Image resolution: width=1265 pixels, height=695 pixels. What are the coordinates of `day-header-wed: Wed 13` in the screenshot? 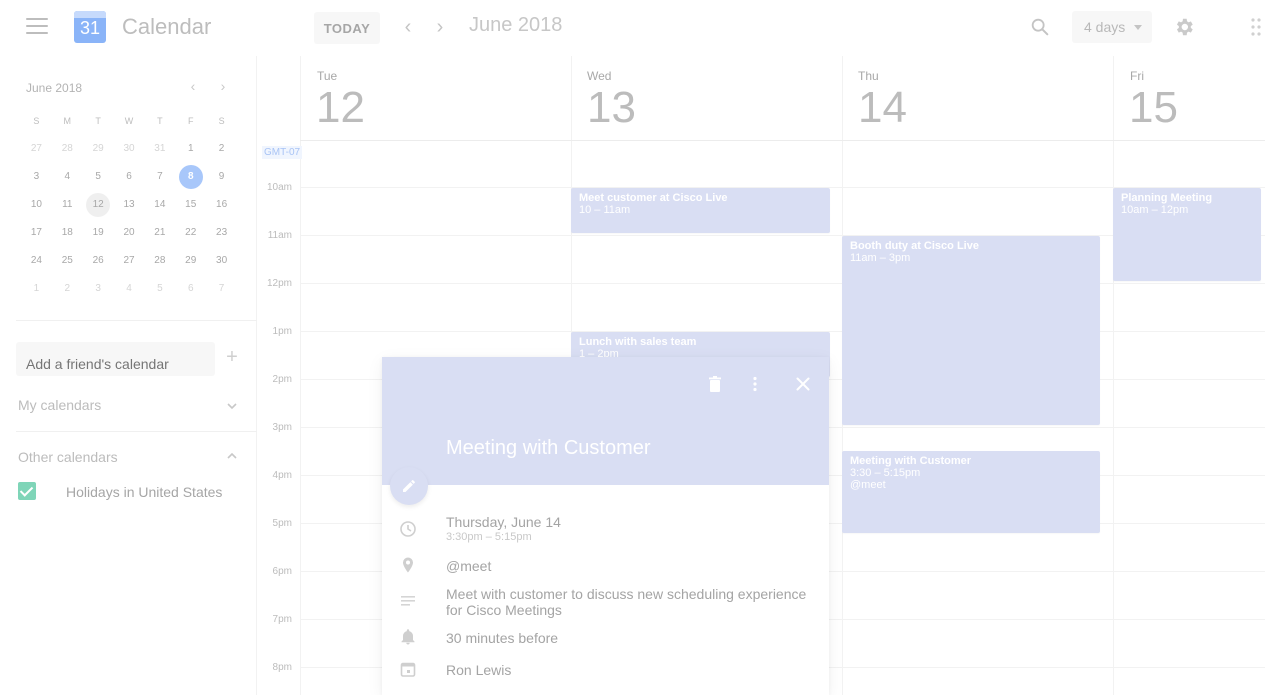 It's located at (706, 98).